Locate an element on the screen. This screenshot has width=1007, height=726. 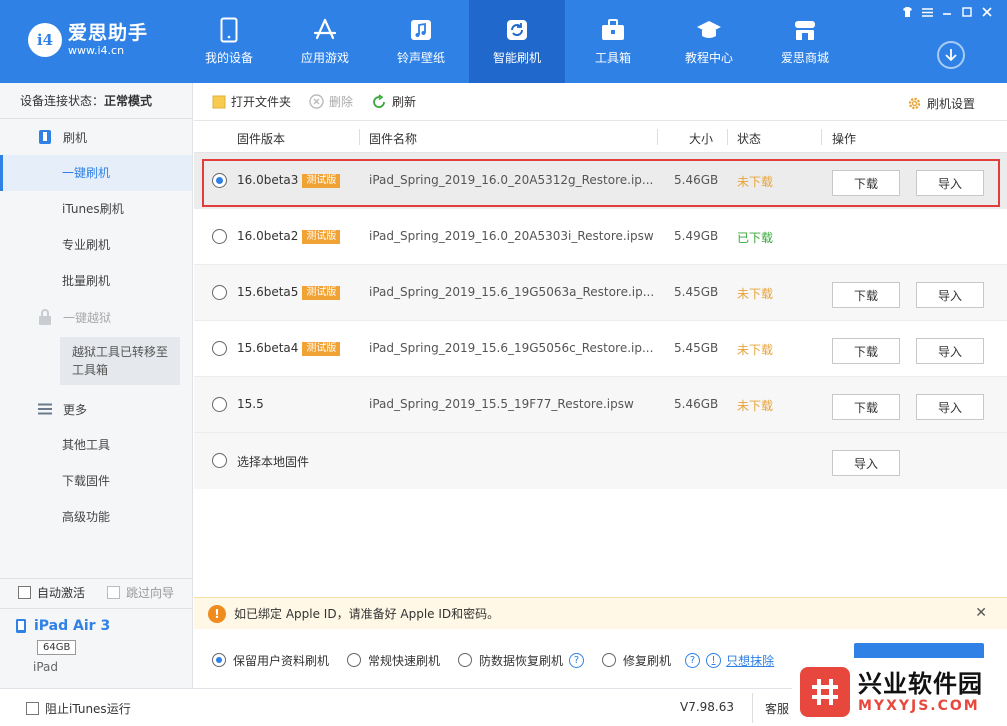
open-folder-button: 打开文件夹 is located at coordinates (251, 101).